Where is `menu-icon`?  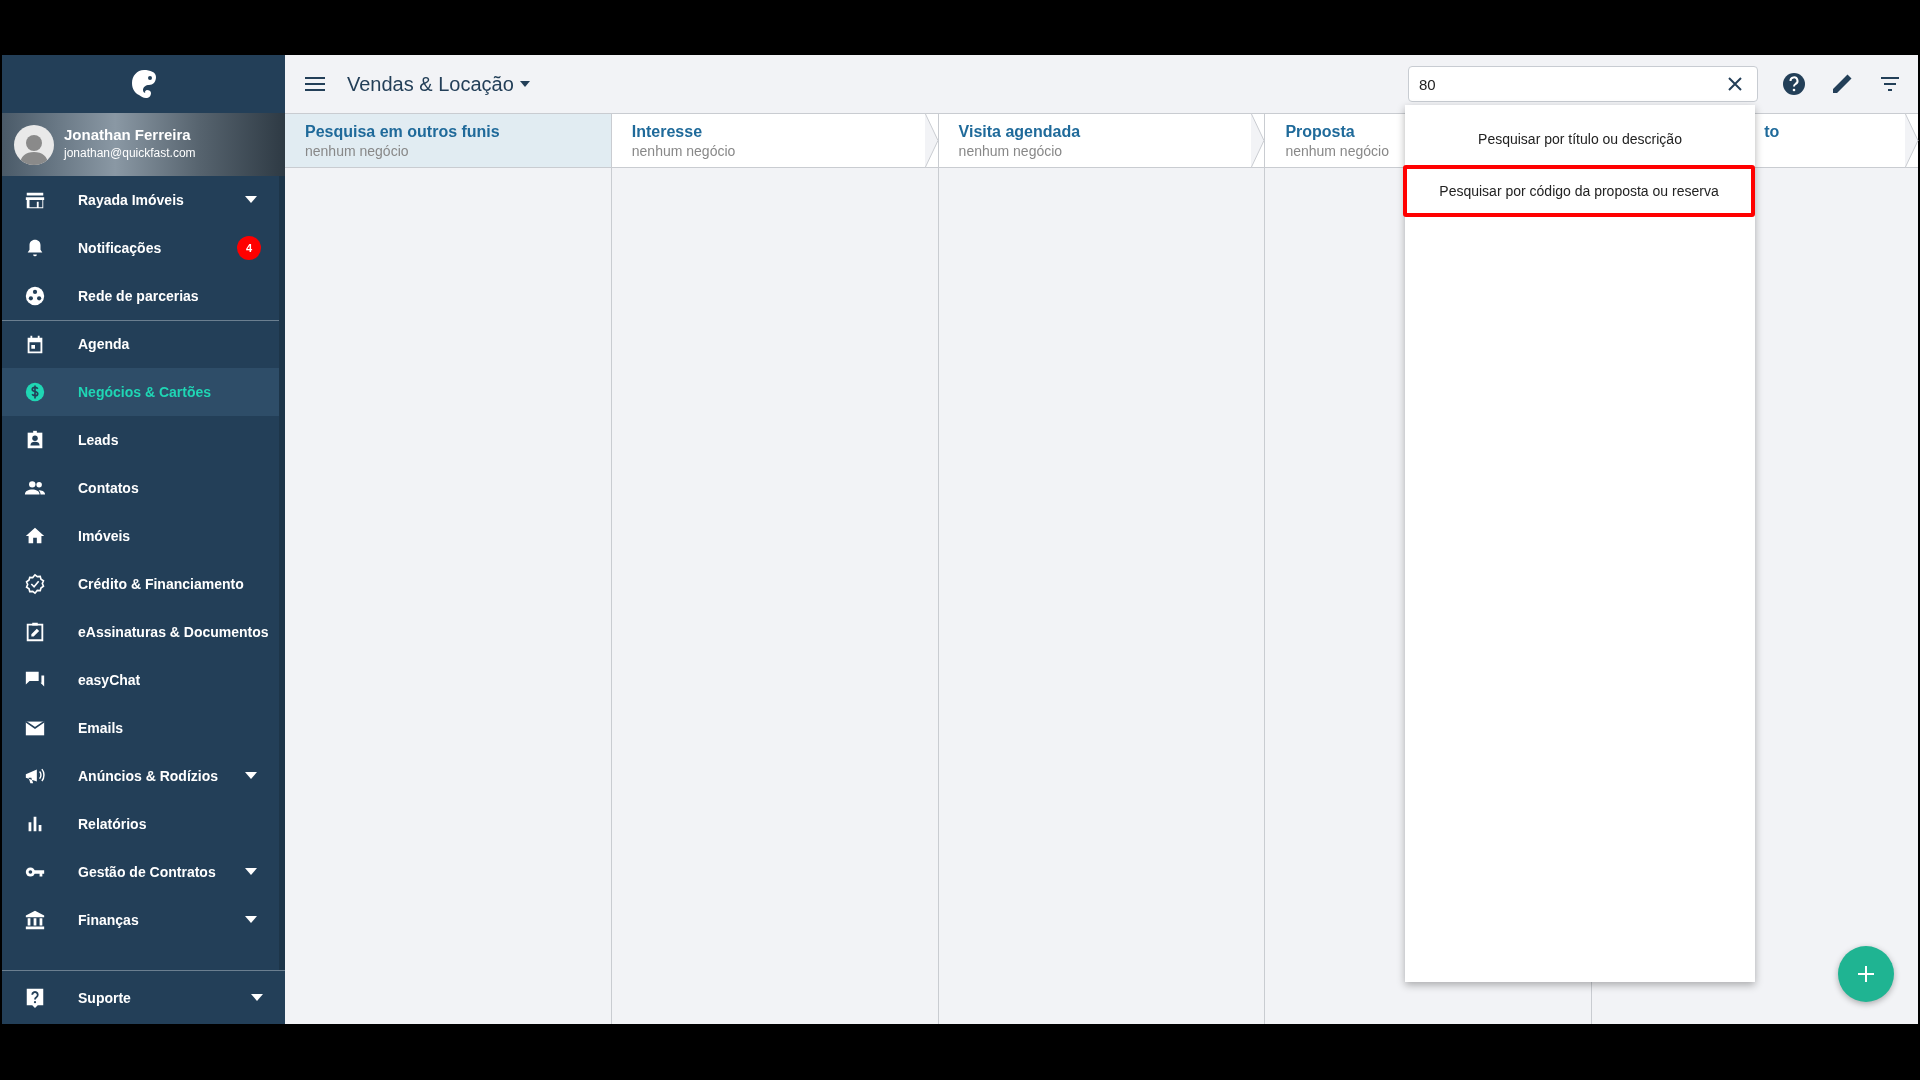
menu-icon is located at coordinates (315, 84).